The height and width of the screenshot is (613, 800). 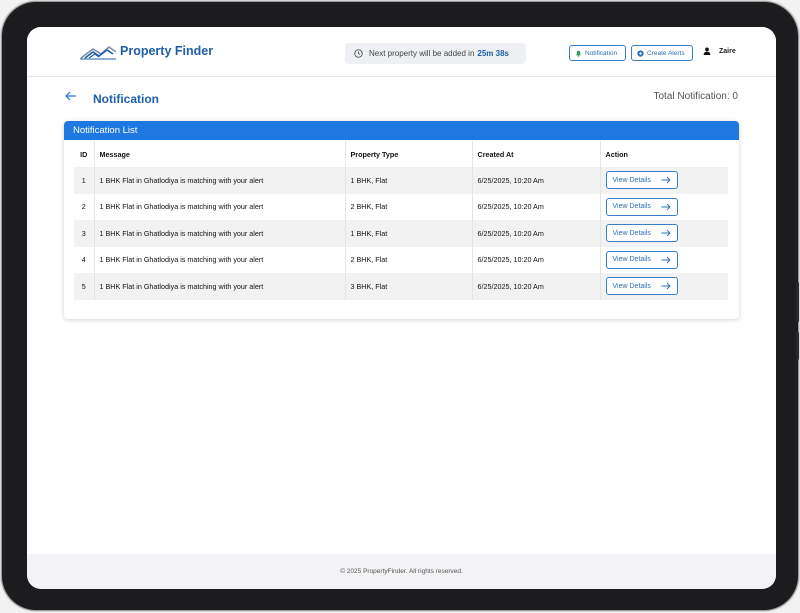 What do you see at coordinates (98, 52) in the screenshot?
I see `house-logo-icon` at bounding box center [98, 52].